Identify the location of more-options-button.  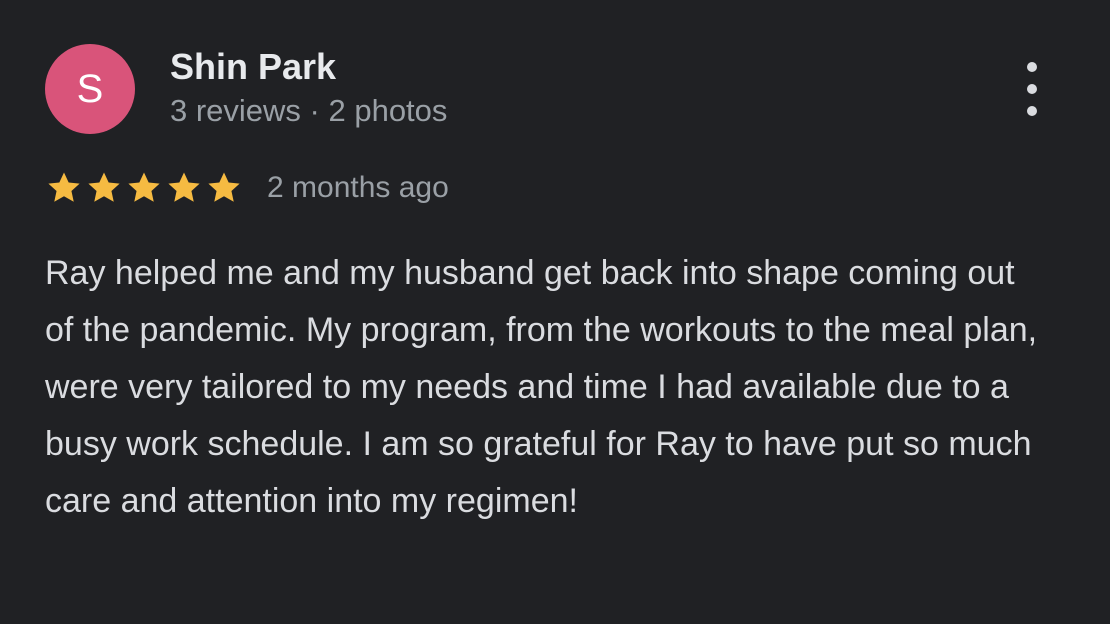
(1032, 89).